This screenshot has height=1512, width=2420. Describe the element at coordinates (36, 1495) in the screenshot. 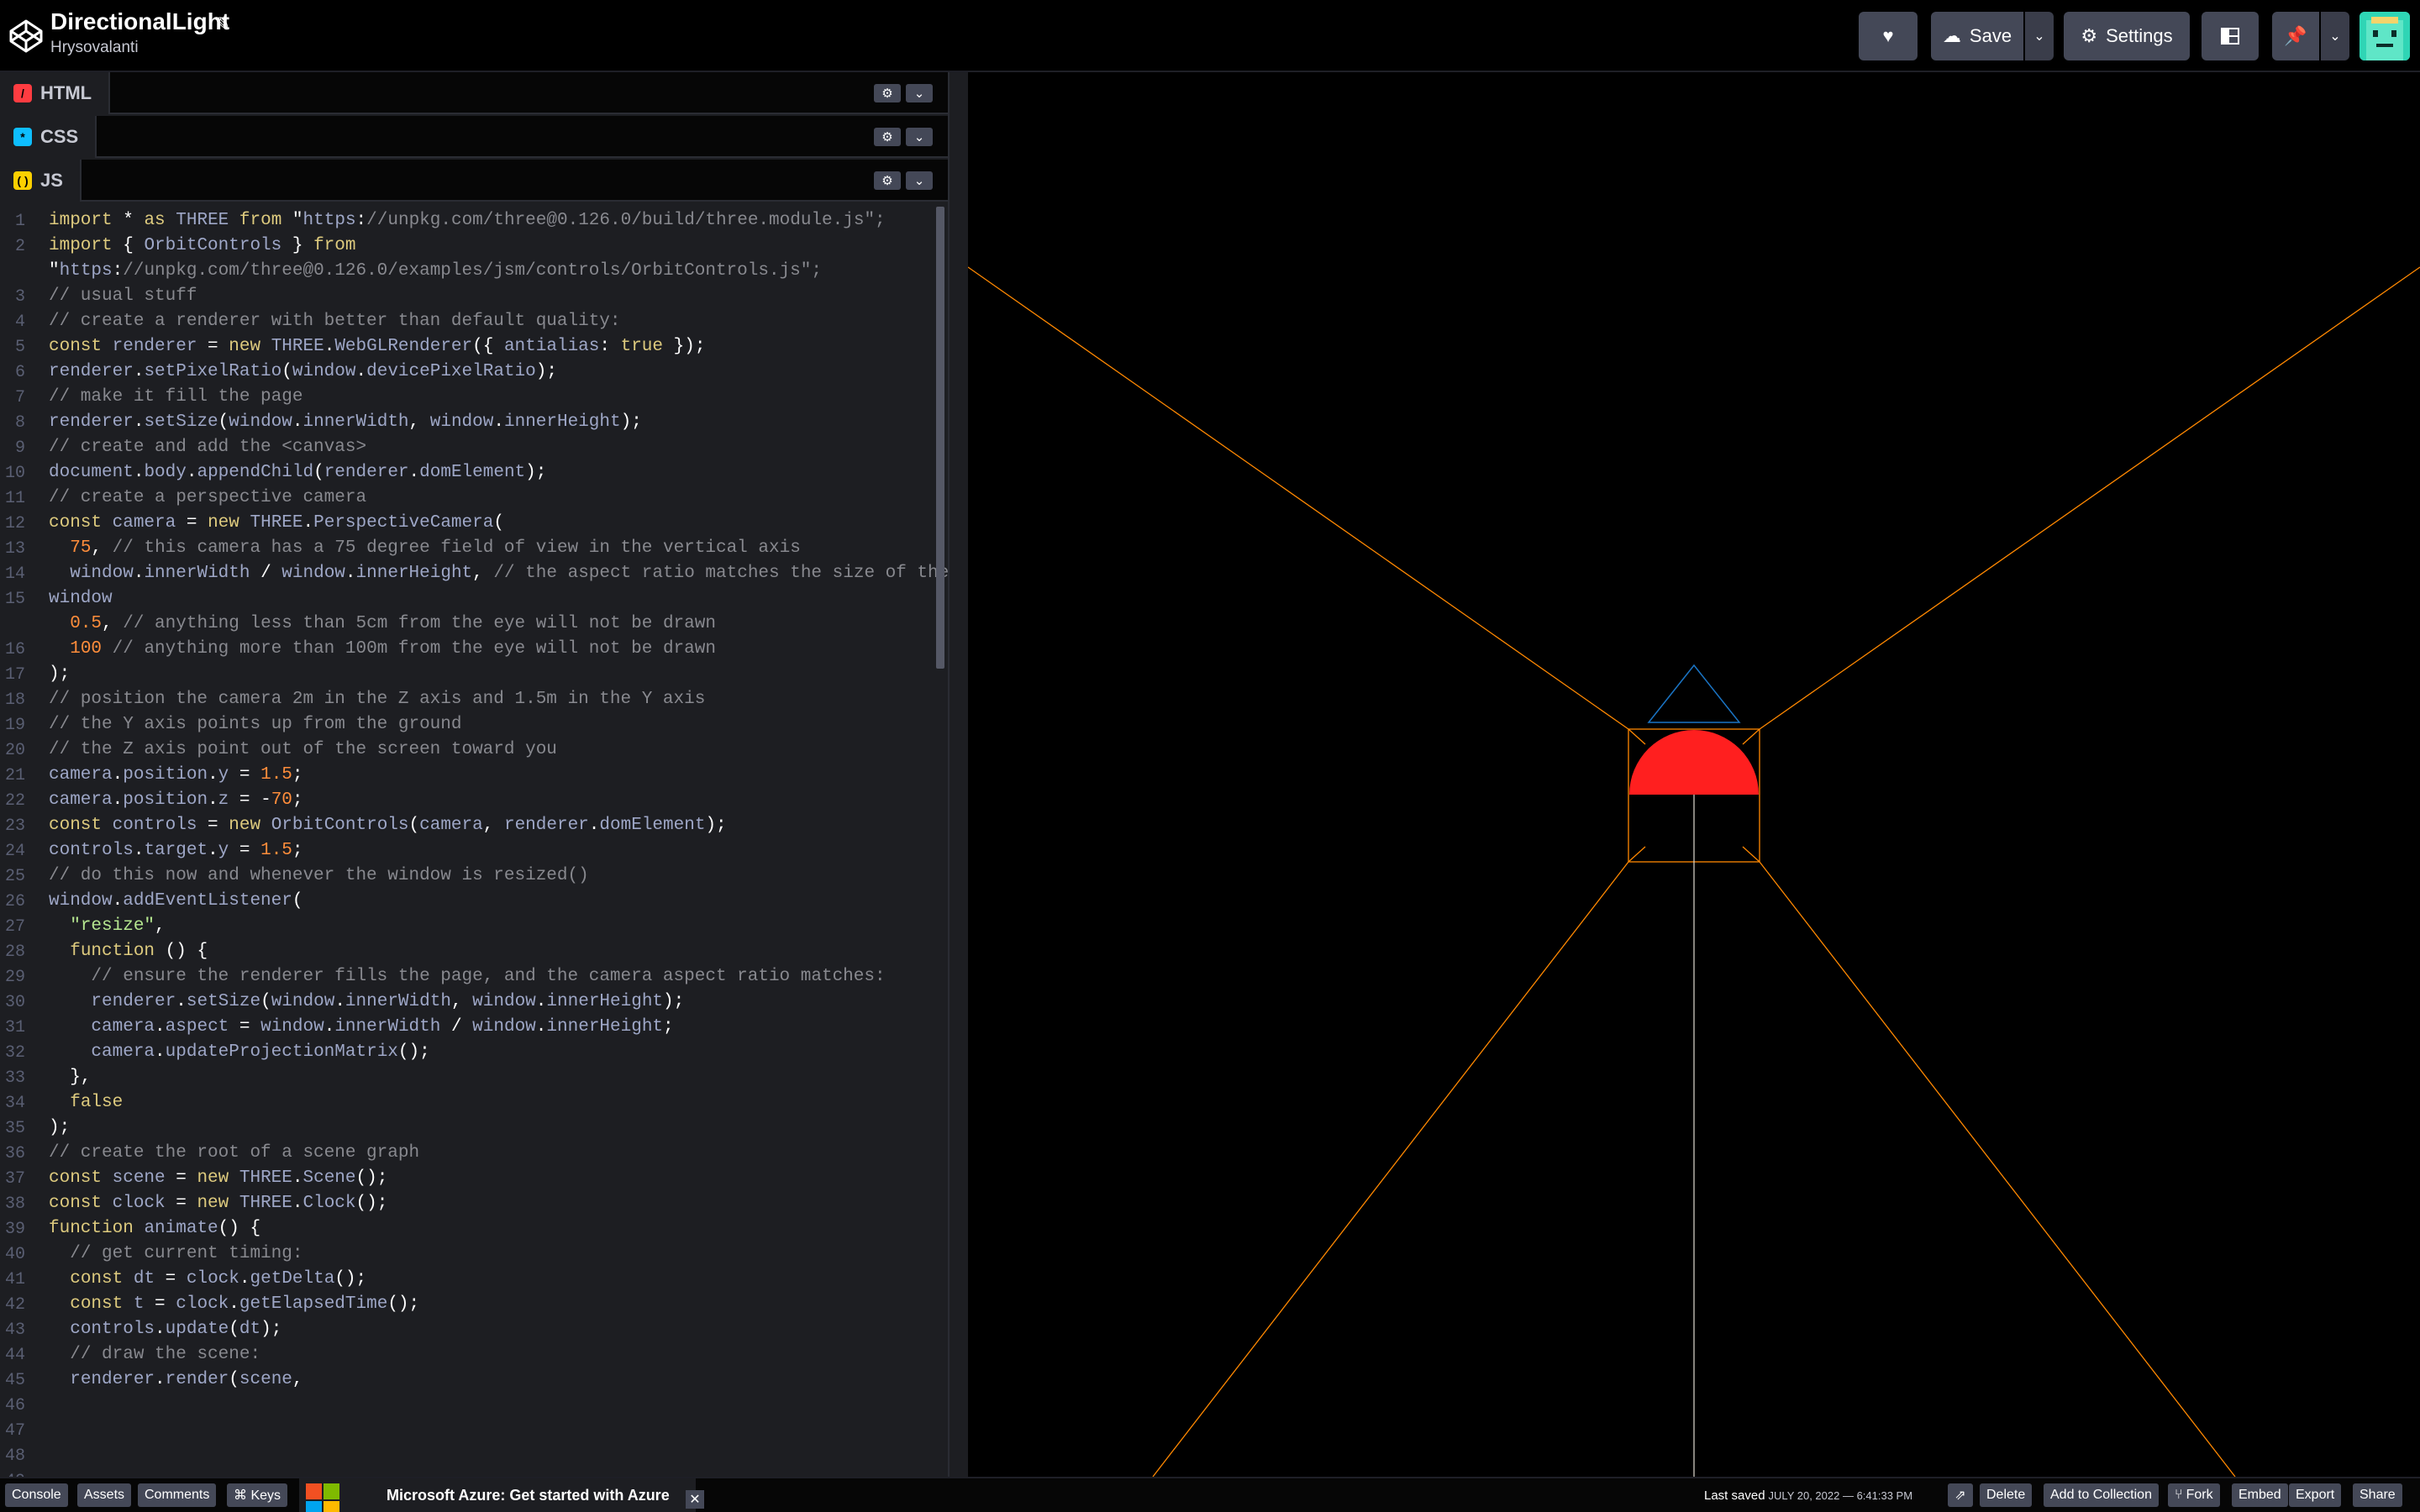

I see `console-button: Console` at that location.